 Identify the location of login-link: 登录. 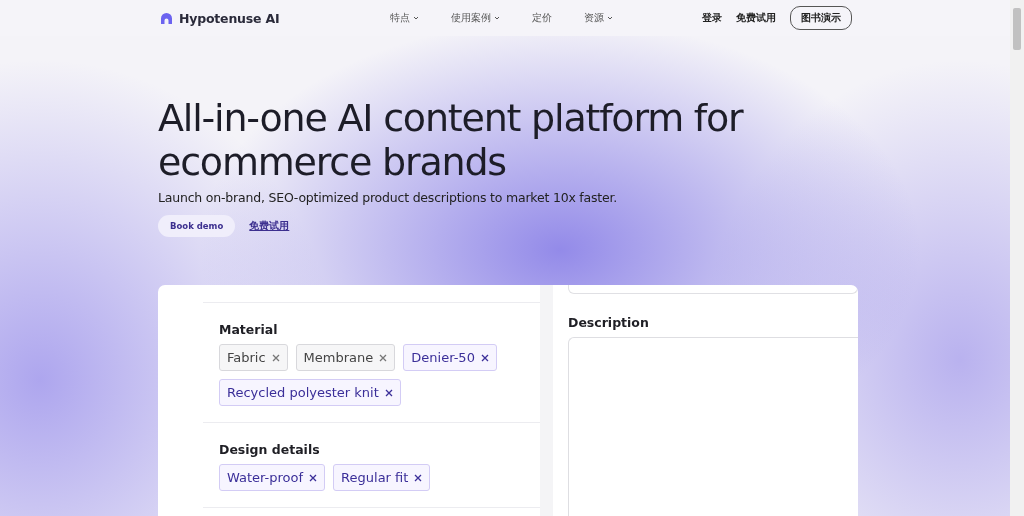
(712, 18).